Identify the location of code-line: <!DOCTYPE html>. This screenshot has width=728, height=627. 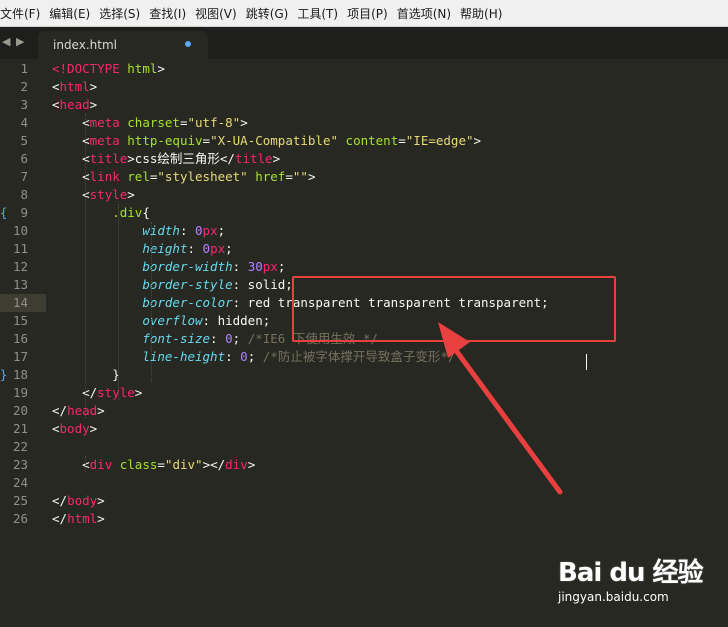
(108, 69).